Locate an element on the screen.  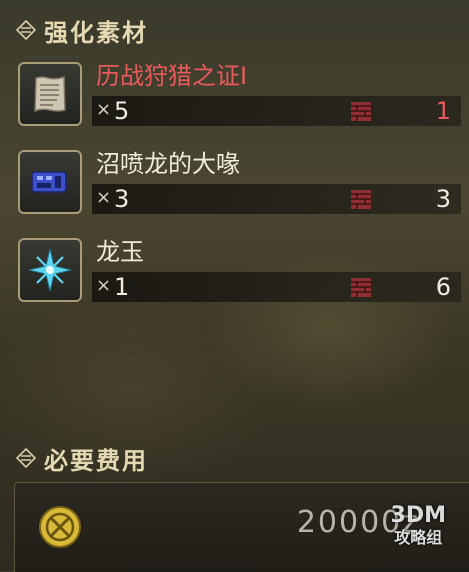
site-watermark: 3DM 攻略组 is located at coordinates (418, 527).